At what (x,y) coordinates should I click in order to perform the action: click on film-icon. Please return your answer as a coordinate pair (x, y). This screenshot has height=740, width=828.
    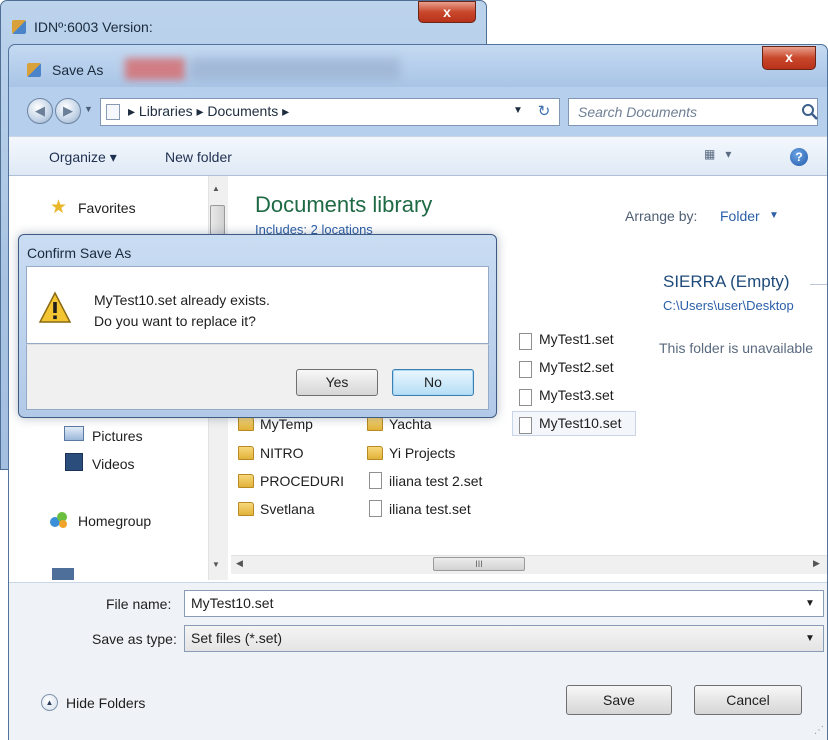
    Looking at the image, I should click on (74, 462).